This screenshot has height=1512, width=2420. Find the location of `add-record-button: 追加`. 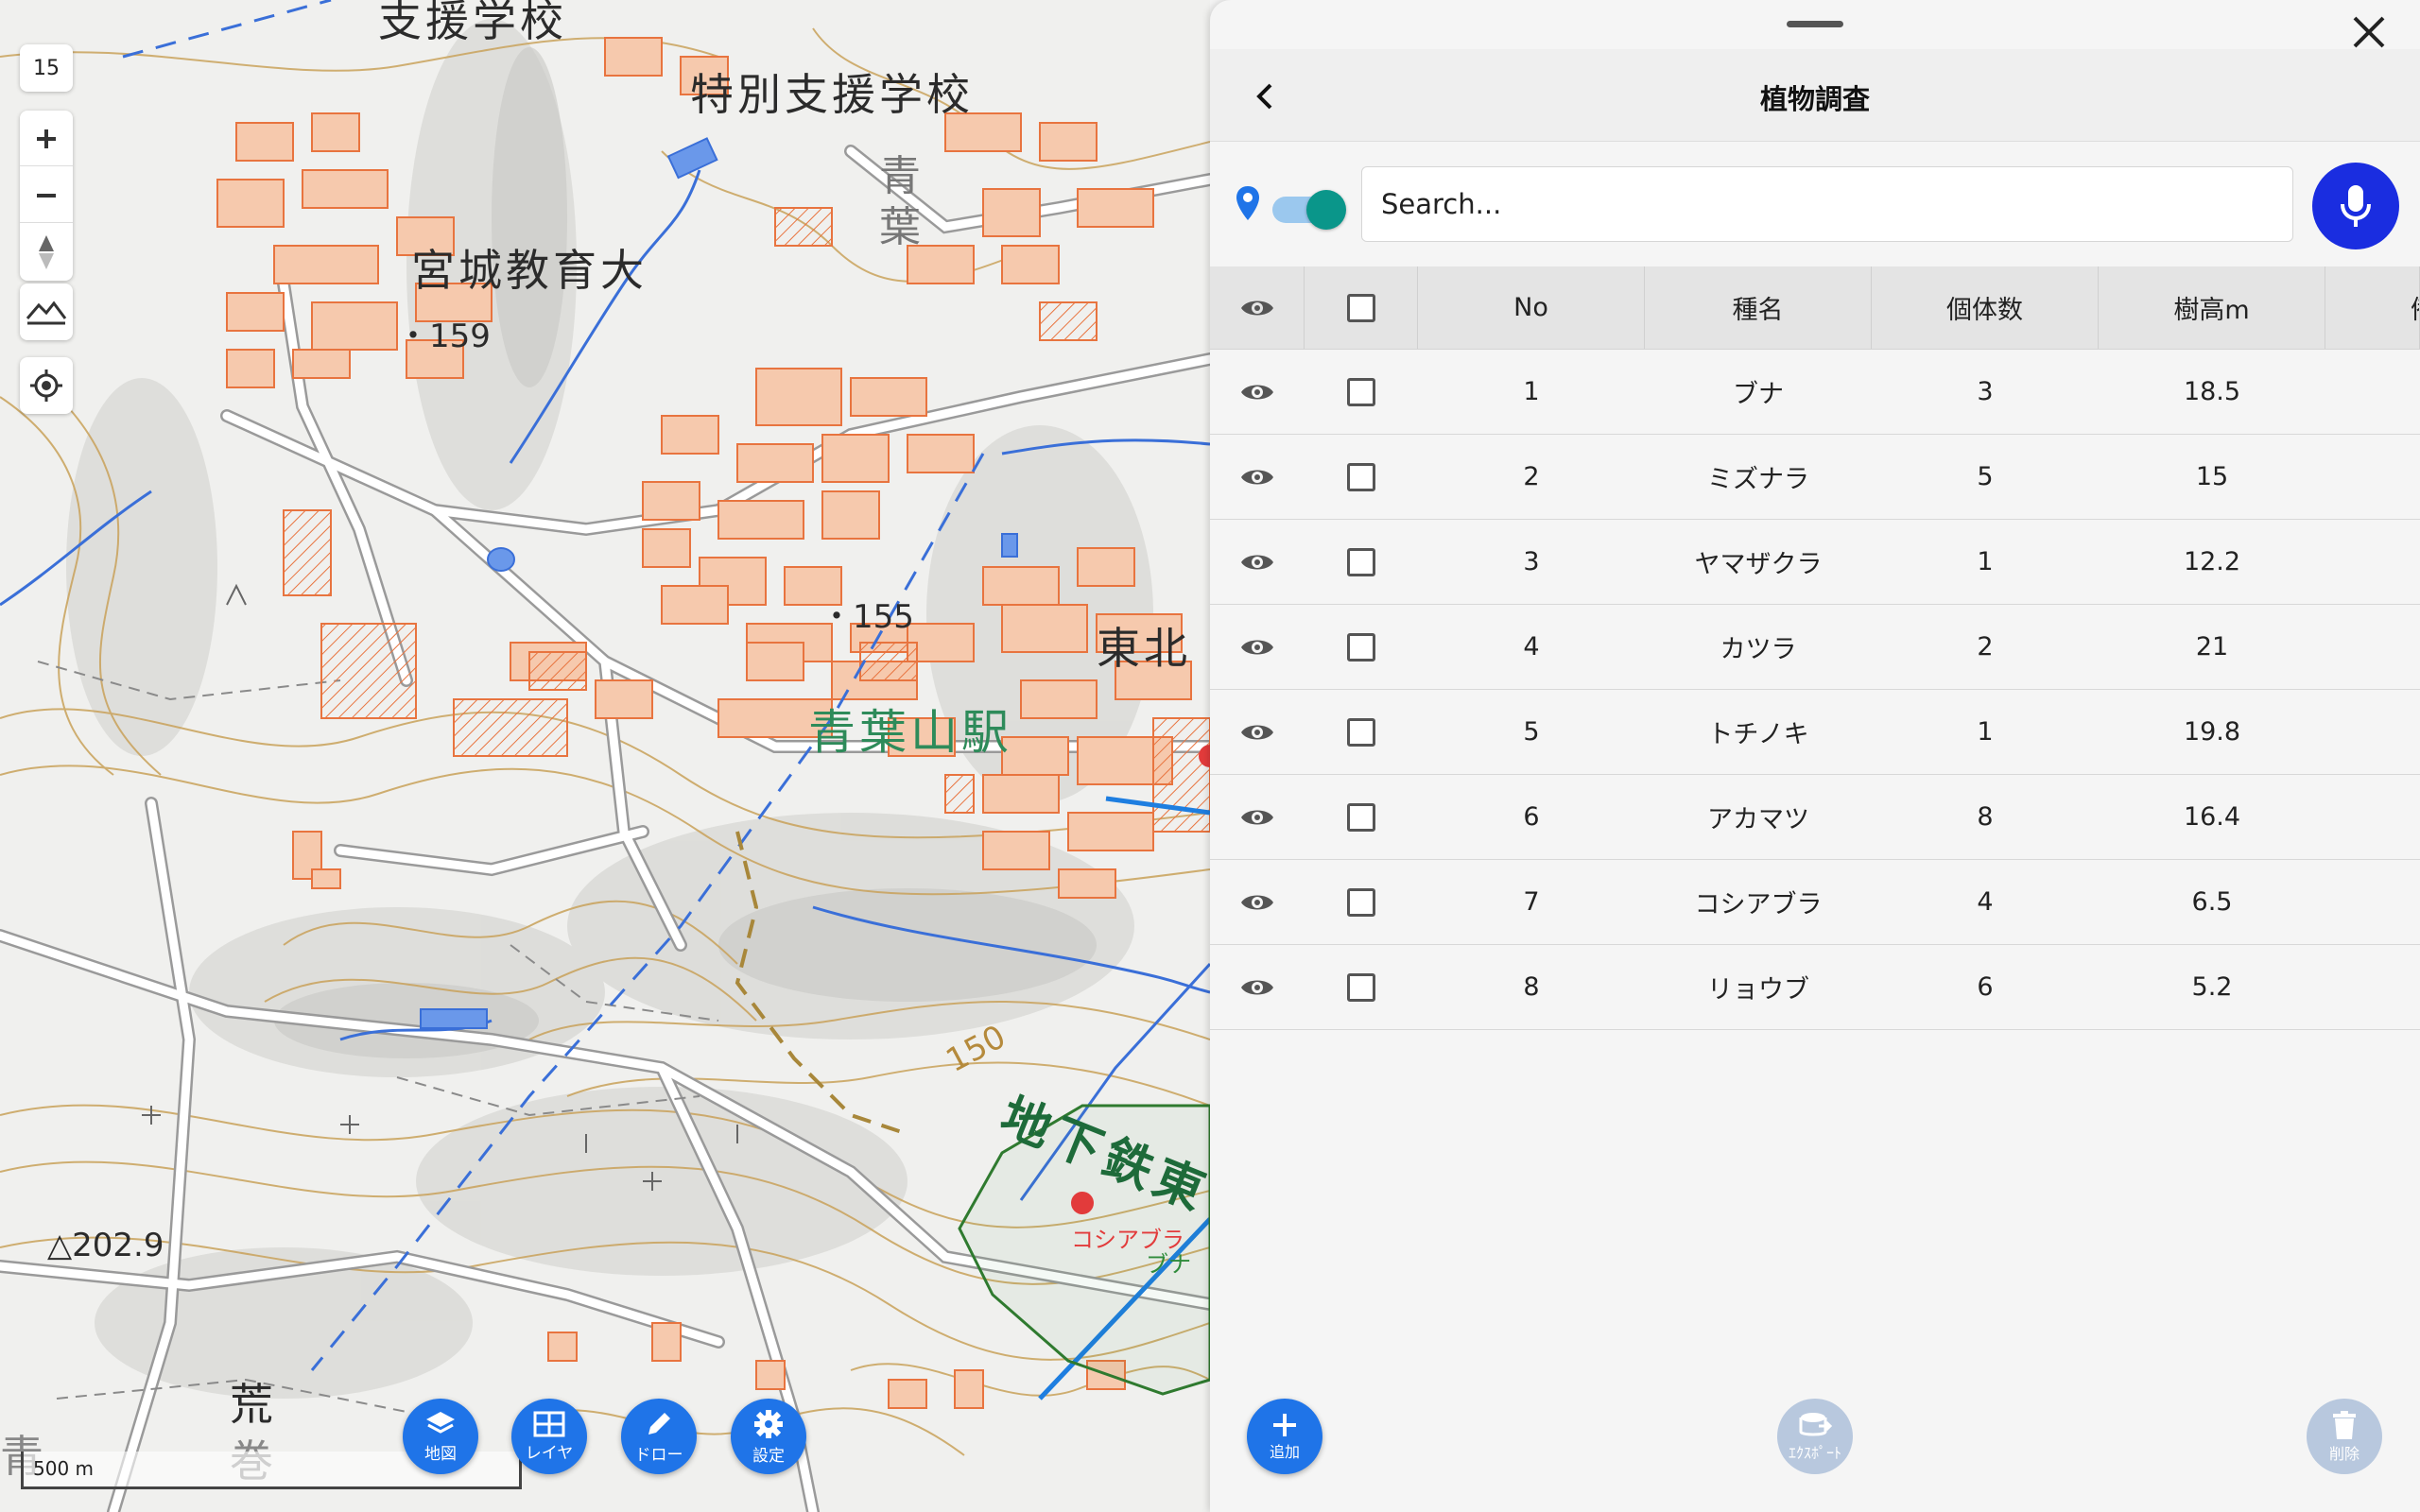

add-record-button: 追加 is located at coordinates (1284, 1436).